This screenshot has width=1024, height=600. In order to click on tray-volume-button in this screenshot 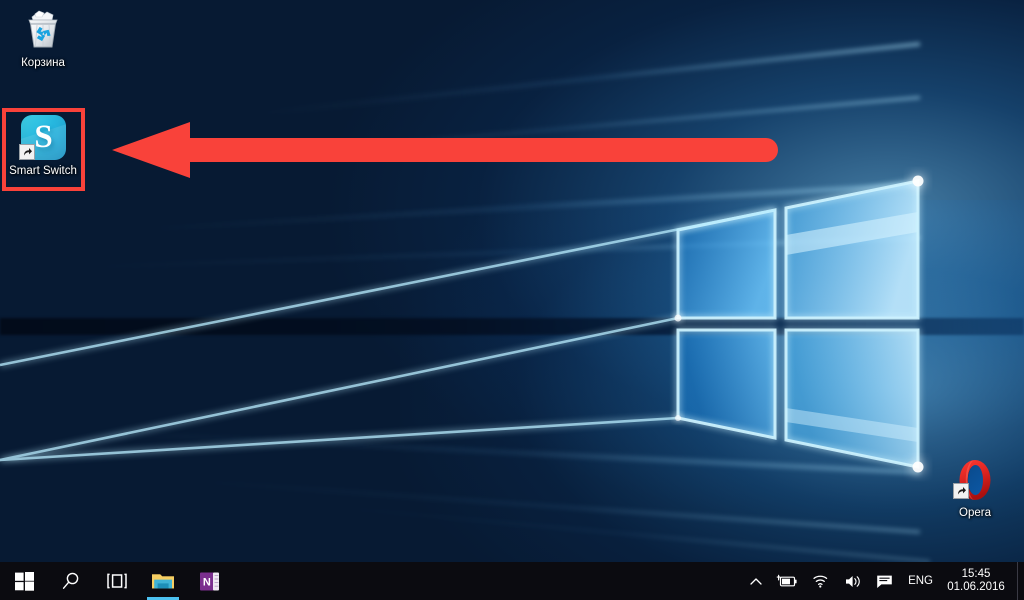, I will do `click(853, 581)`.